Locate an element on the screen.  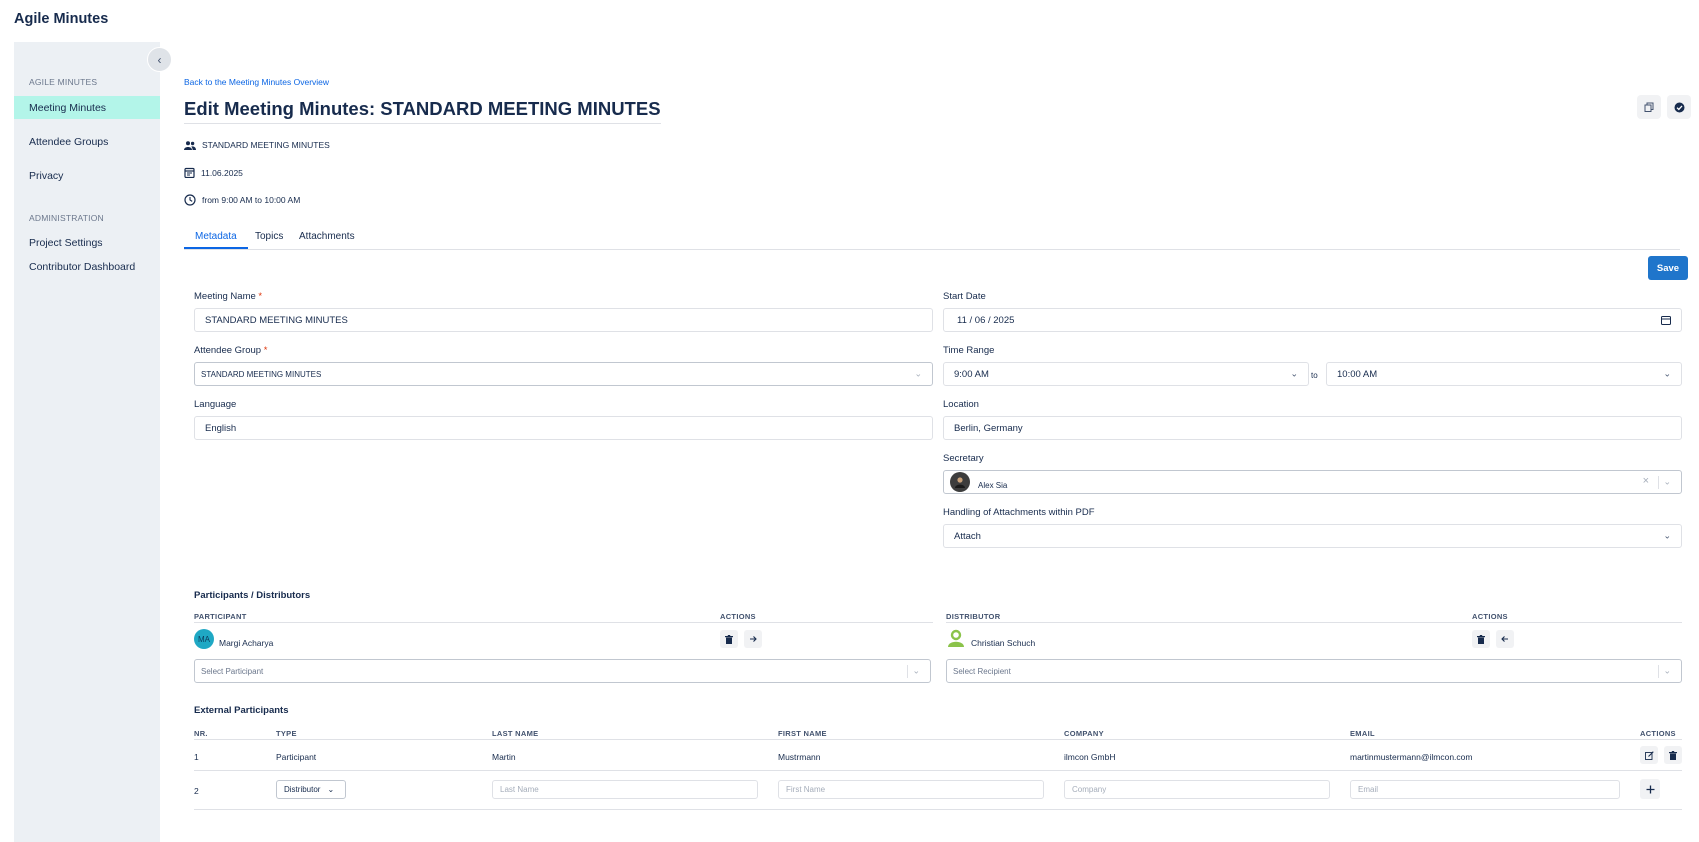
last-name-input: Last Name is located at coordinates (625, 789).